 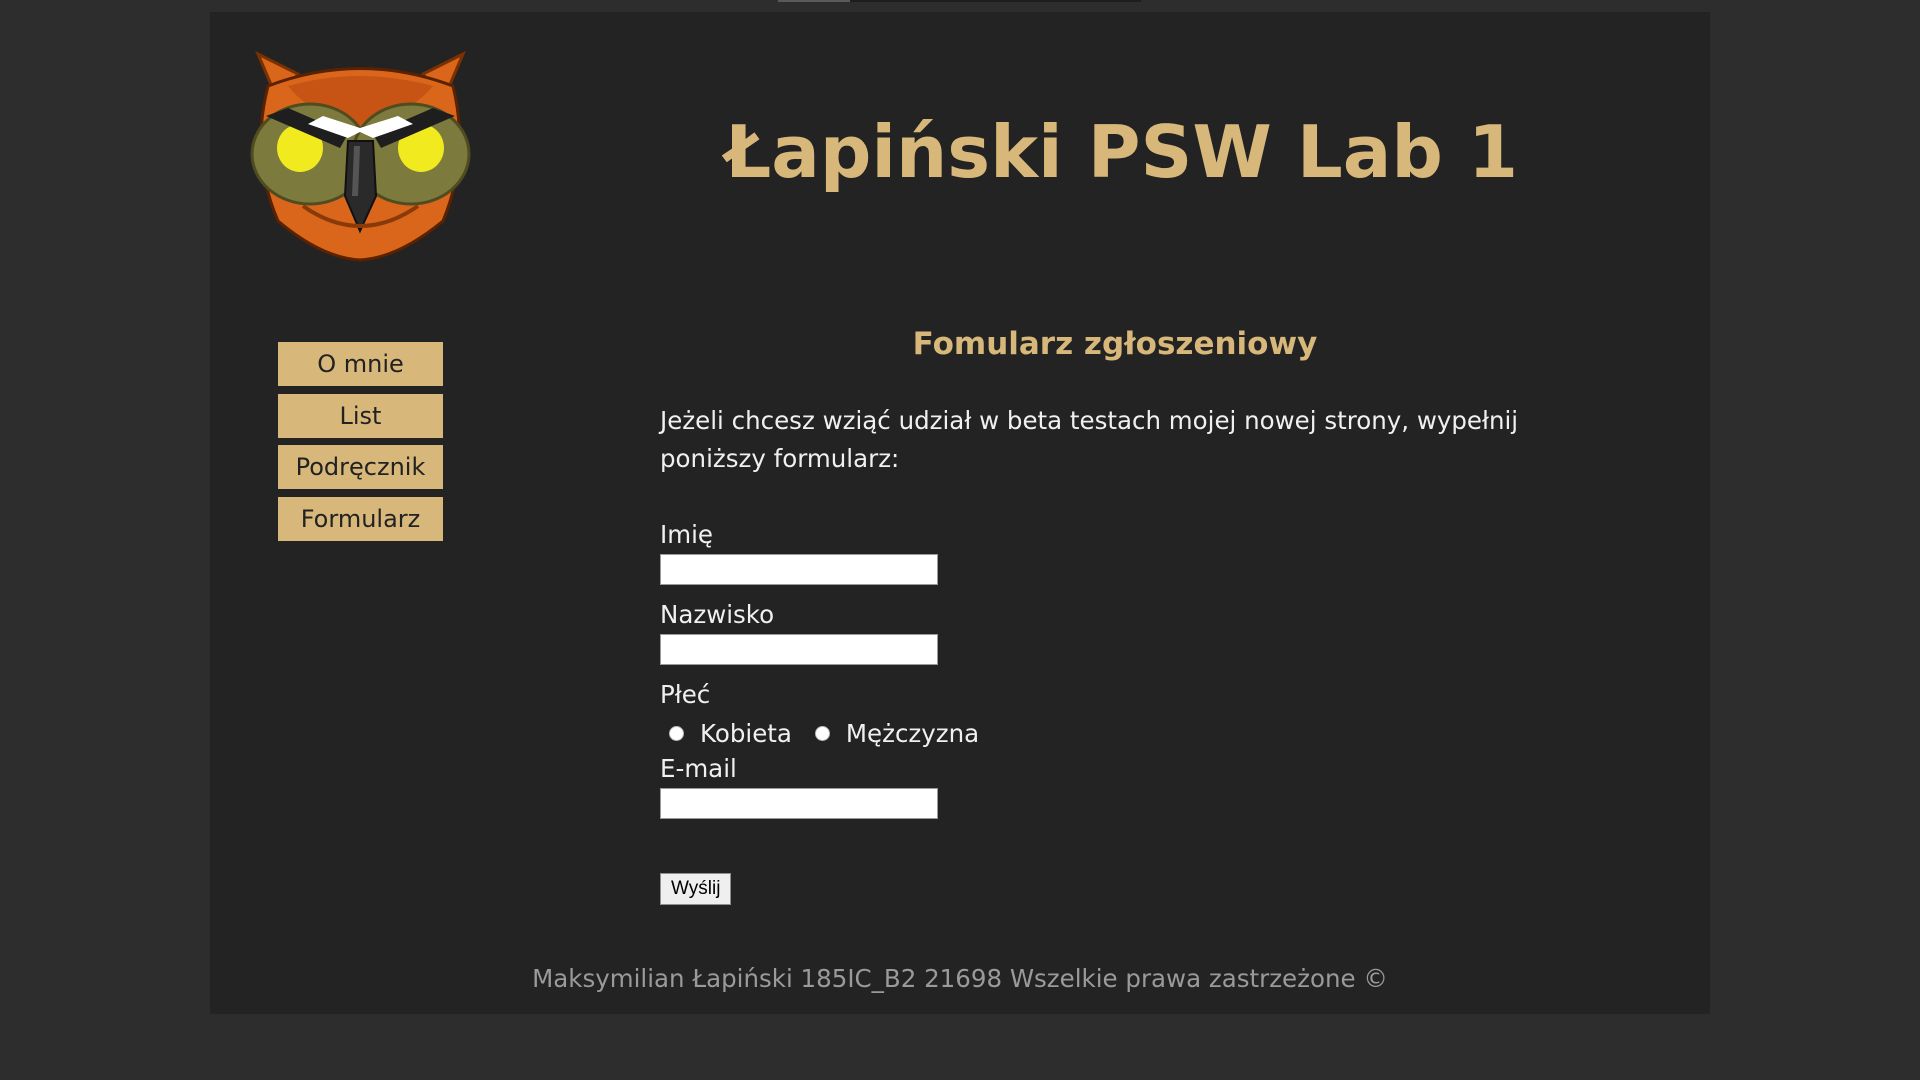 What do you see at coordinates (814, 1) in the screenshot?
I see `top-strip-segment` at bounding box center [814, 1].